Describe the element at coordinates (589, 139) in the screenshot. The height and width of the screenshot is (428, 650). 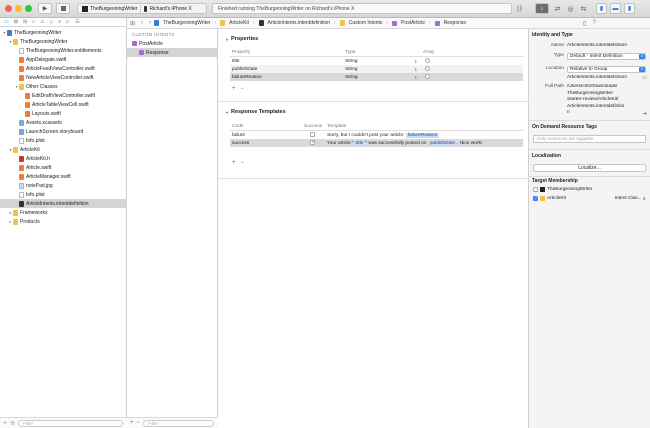
I see `odr-tags-field: Only resources are taggable` at that location.